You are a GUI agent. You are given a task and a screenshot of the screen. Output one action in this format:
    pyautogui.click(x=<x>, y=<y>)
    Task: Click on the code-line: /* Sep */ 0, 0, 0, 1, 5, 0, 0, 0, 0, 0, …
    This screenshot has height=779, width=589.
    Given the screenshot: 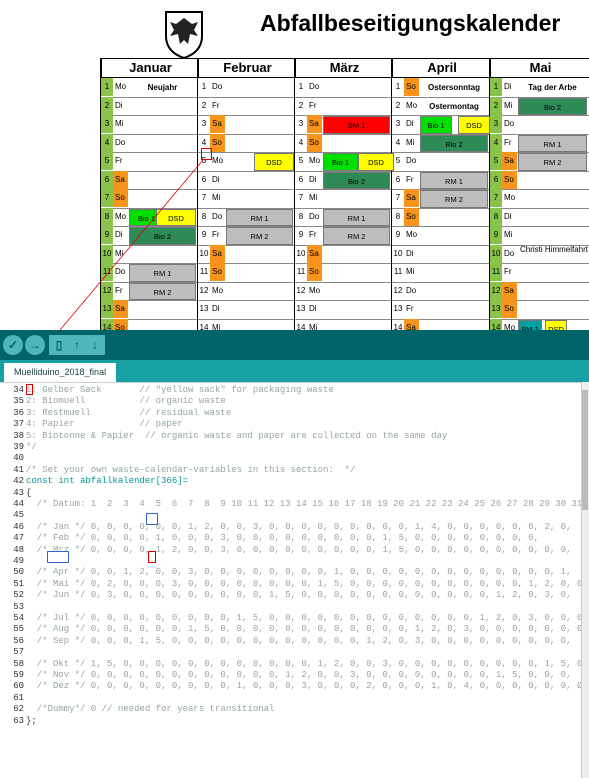 What is the action you would take?
    pyautogui.click(x=299, y=640)
    